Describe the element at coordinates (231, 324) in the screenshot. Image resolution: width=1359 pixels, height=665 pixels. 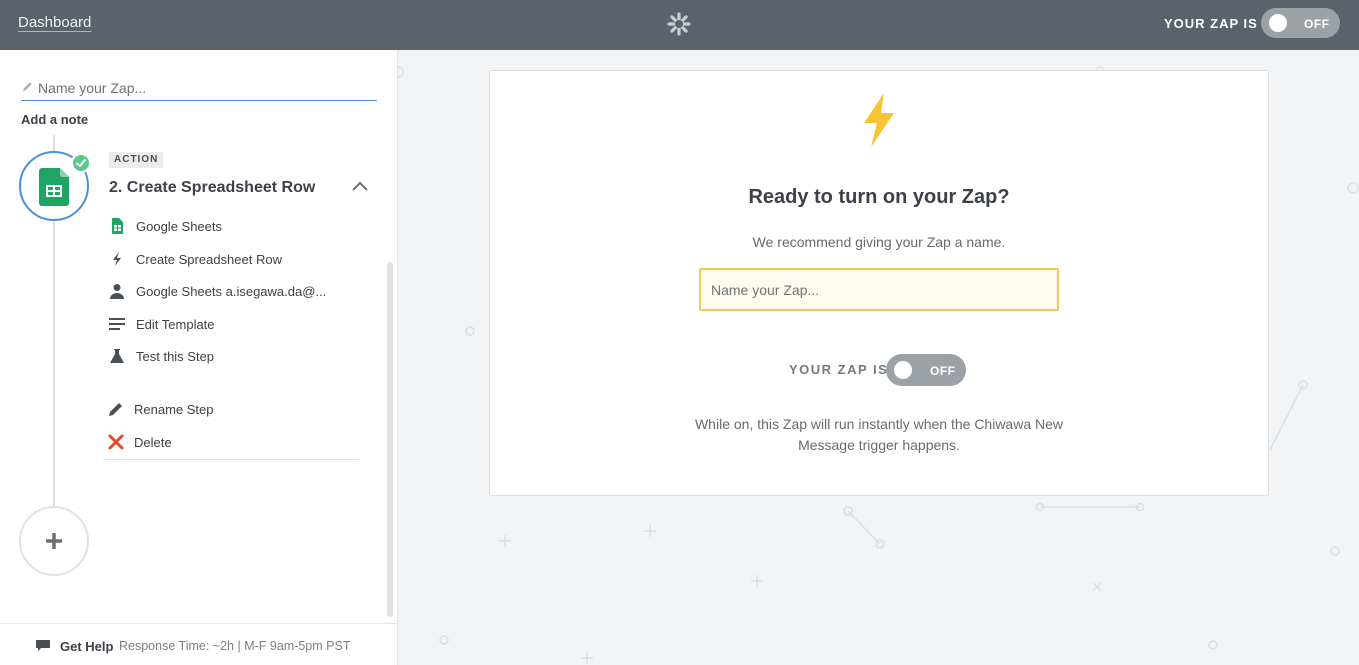
I see `step-menu-edit-template: Edit Template` at that location.